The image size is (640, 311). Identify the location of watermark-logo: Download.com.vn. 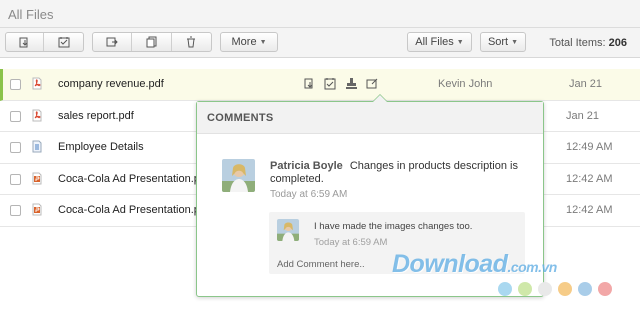
(474, 264).